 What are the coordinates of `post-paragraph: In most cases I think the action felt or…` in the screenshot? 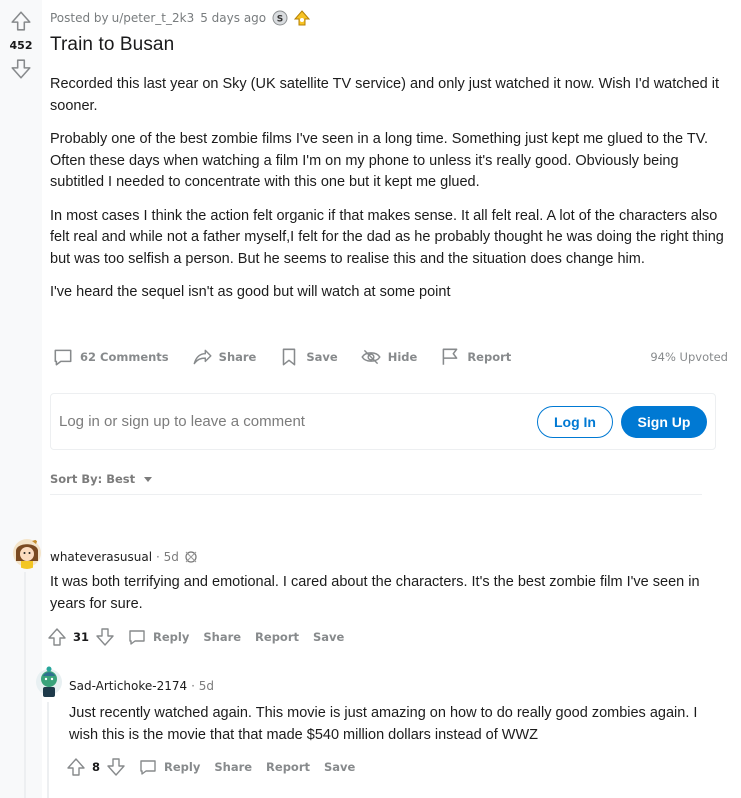 It's located at (387, 237).